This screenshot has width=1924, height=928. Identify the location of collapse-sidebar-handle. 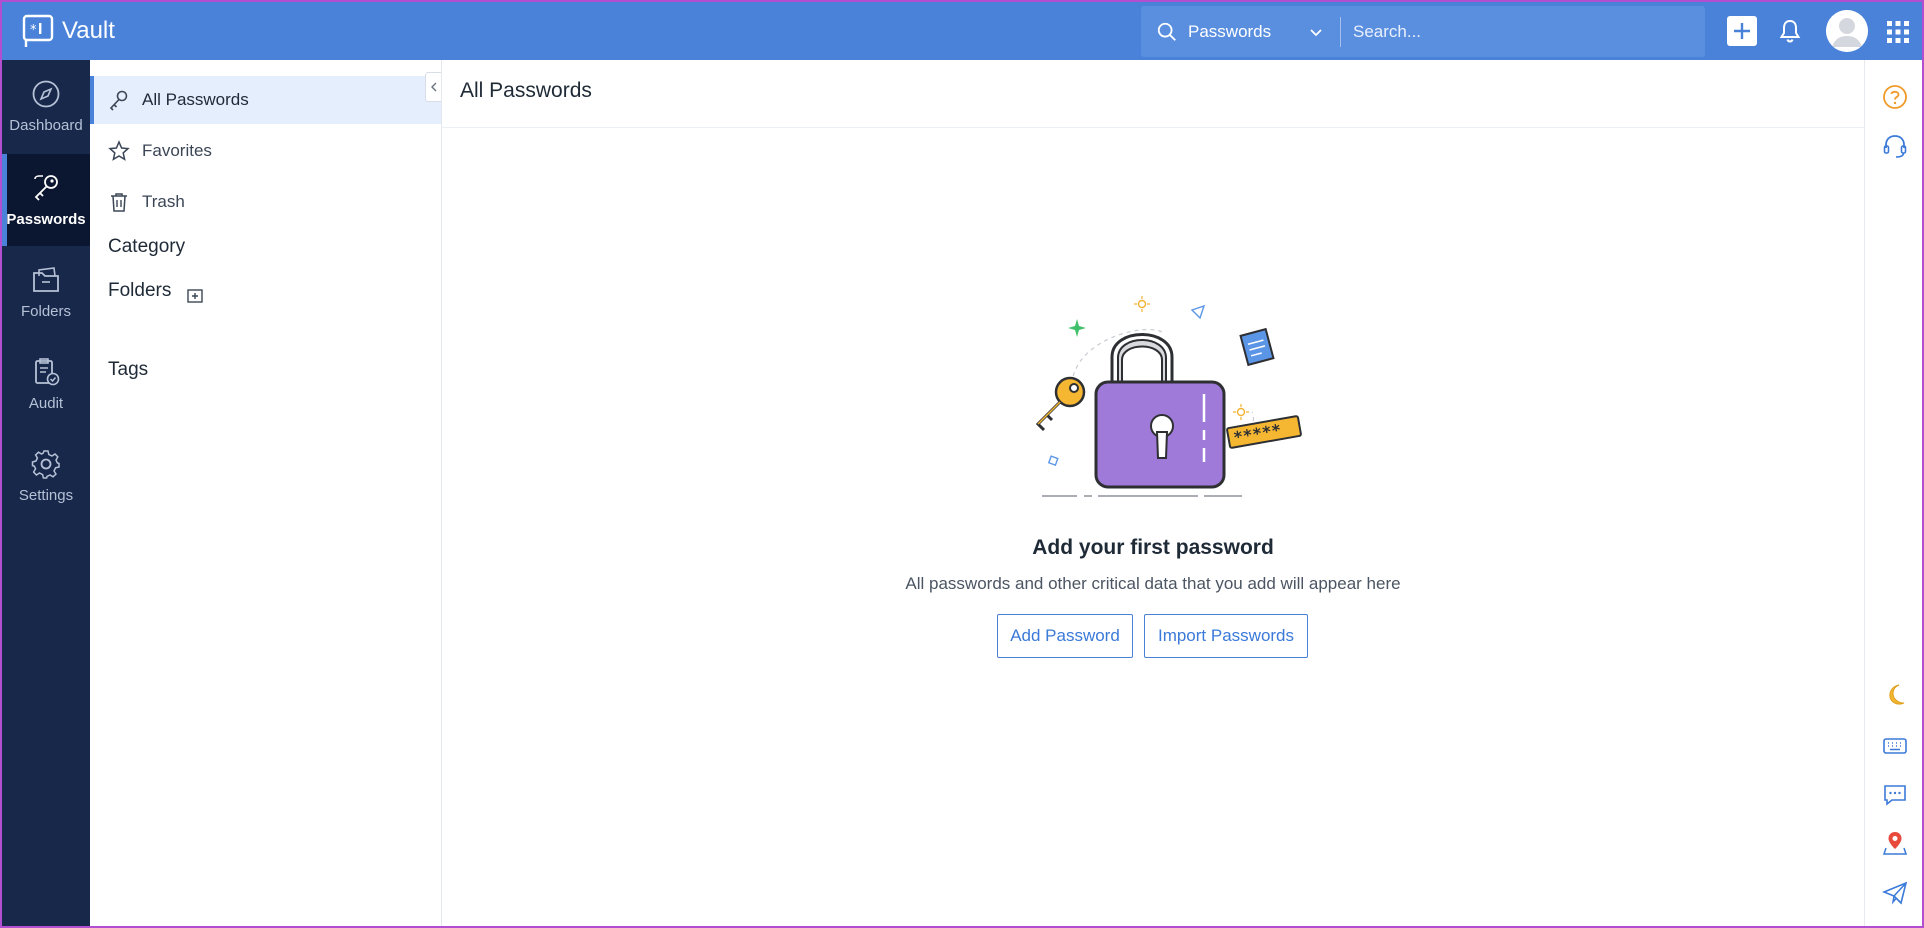
(433, 87).